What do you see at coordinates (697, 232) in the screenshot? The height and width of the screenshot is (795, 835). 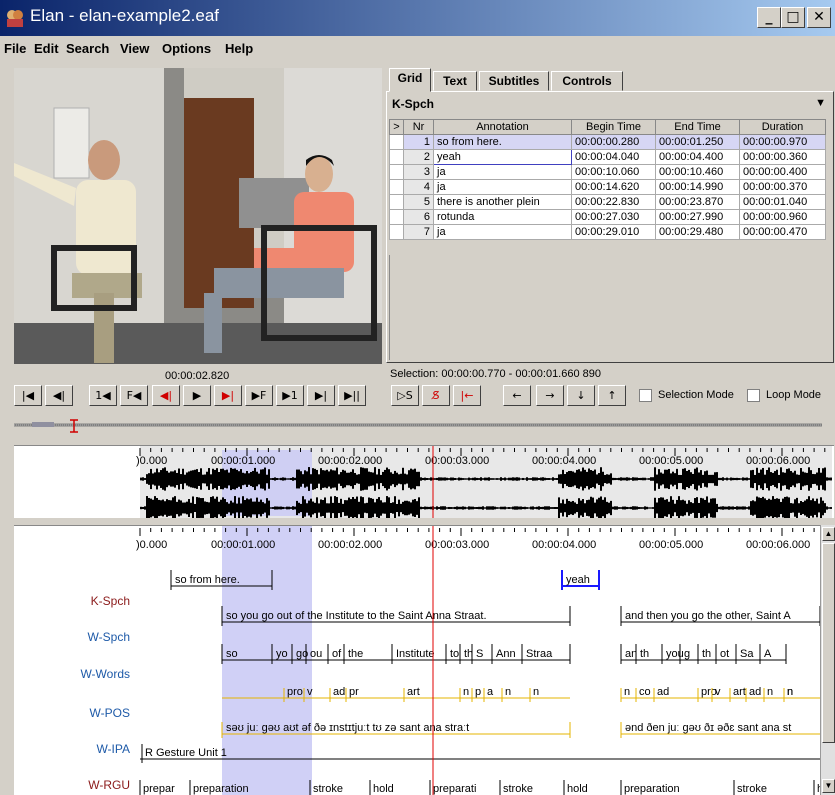 I see `row-end: 00:00:29.480` at bounding box center [697, 232].